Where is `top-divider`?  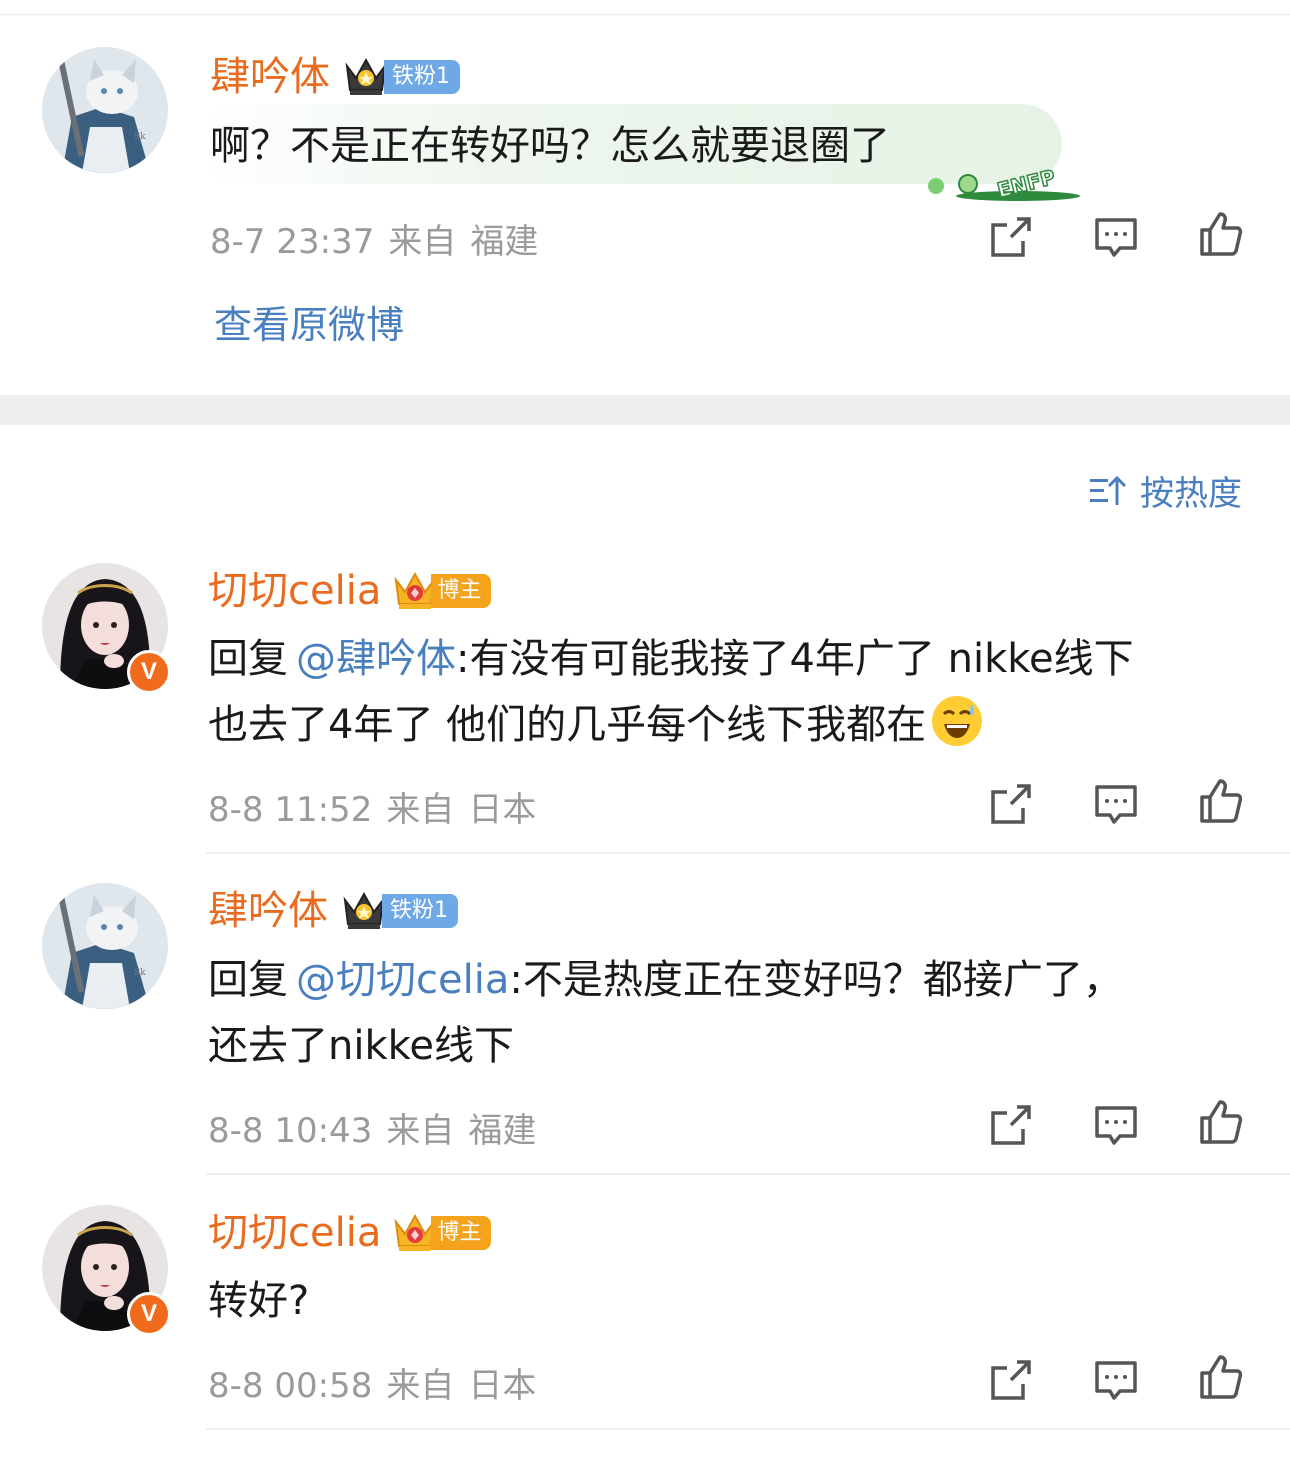
top-divider is located at coordinates (645, 14).